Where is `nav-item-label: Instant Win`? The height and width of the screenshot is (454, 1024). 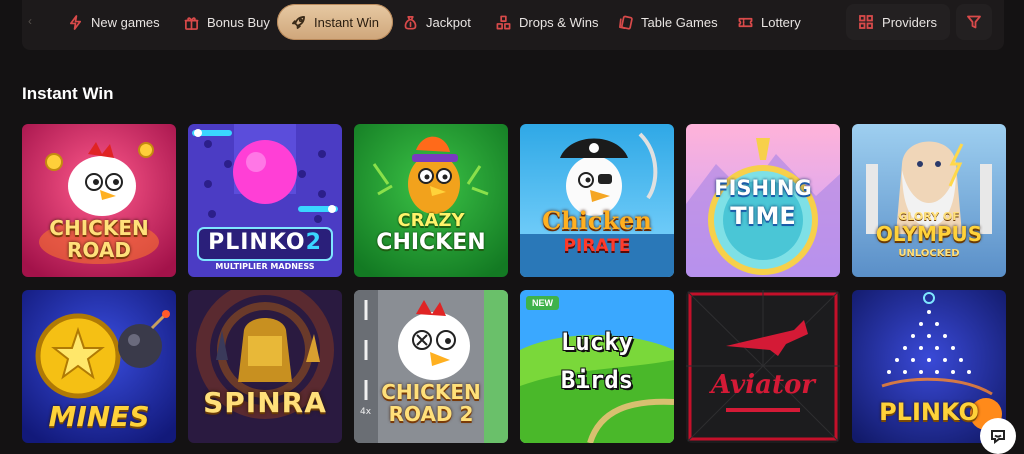
nav-item-label: Instant Win is located at coordinates (347, 22).